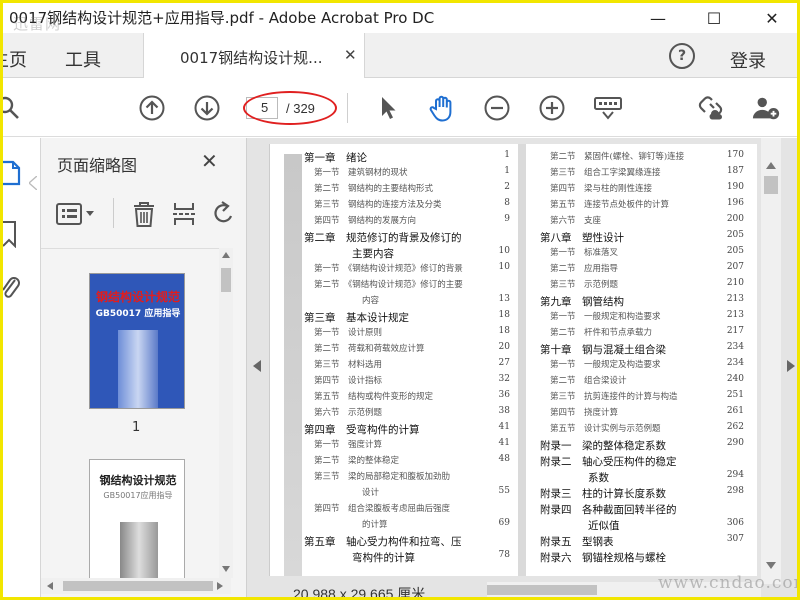 The width and height of the screenshot is (800, 600). I want to click on toc-entry-page: 294, so click(735, 475).